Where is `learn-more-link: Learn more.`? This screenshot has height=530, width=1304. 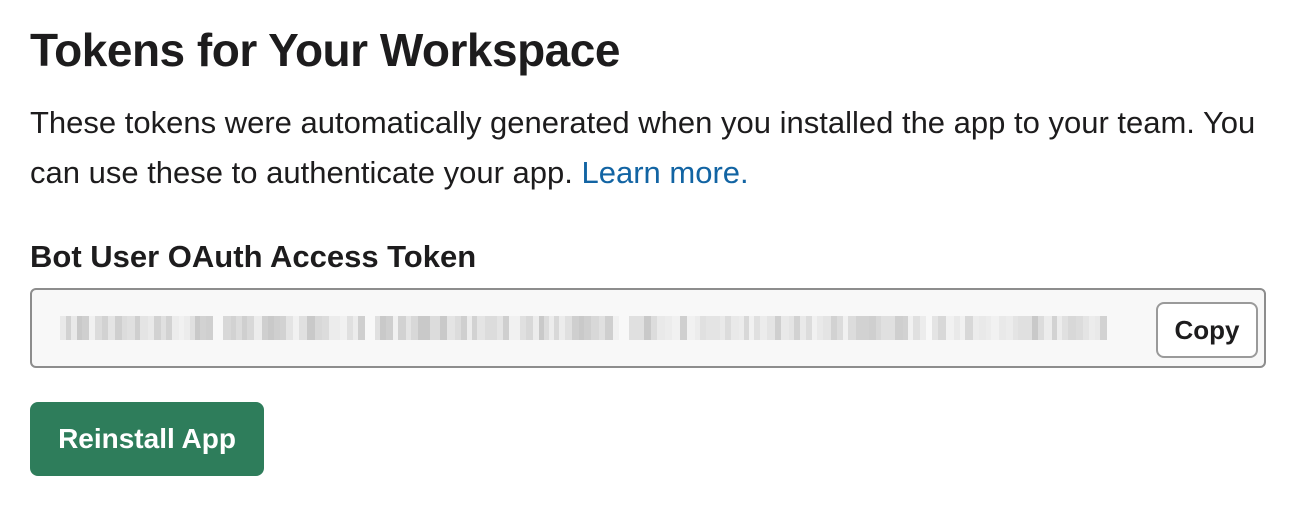 learn-more-link: Learn more. is located at coordinates (665, 172).